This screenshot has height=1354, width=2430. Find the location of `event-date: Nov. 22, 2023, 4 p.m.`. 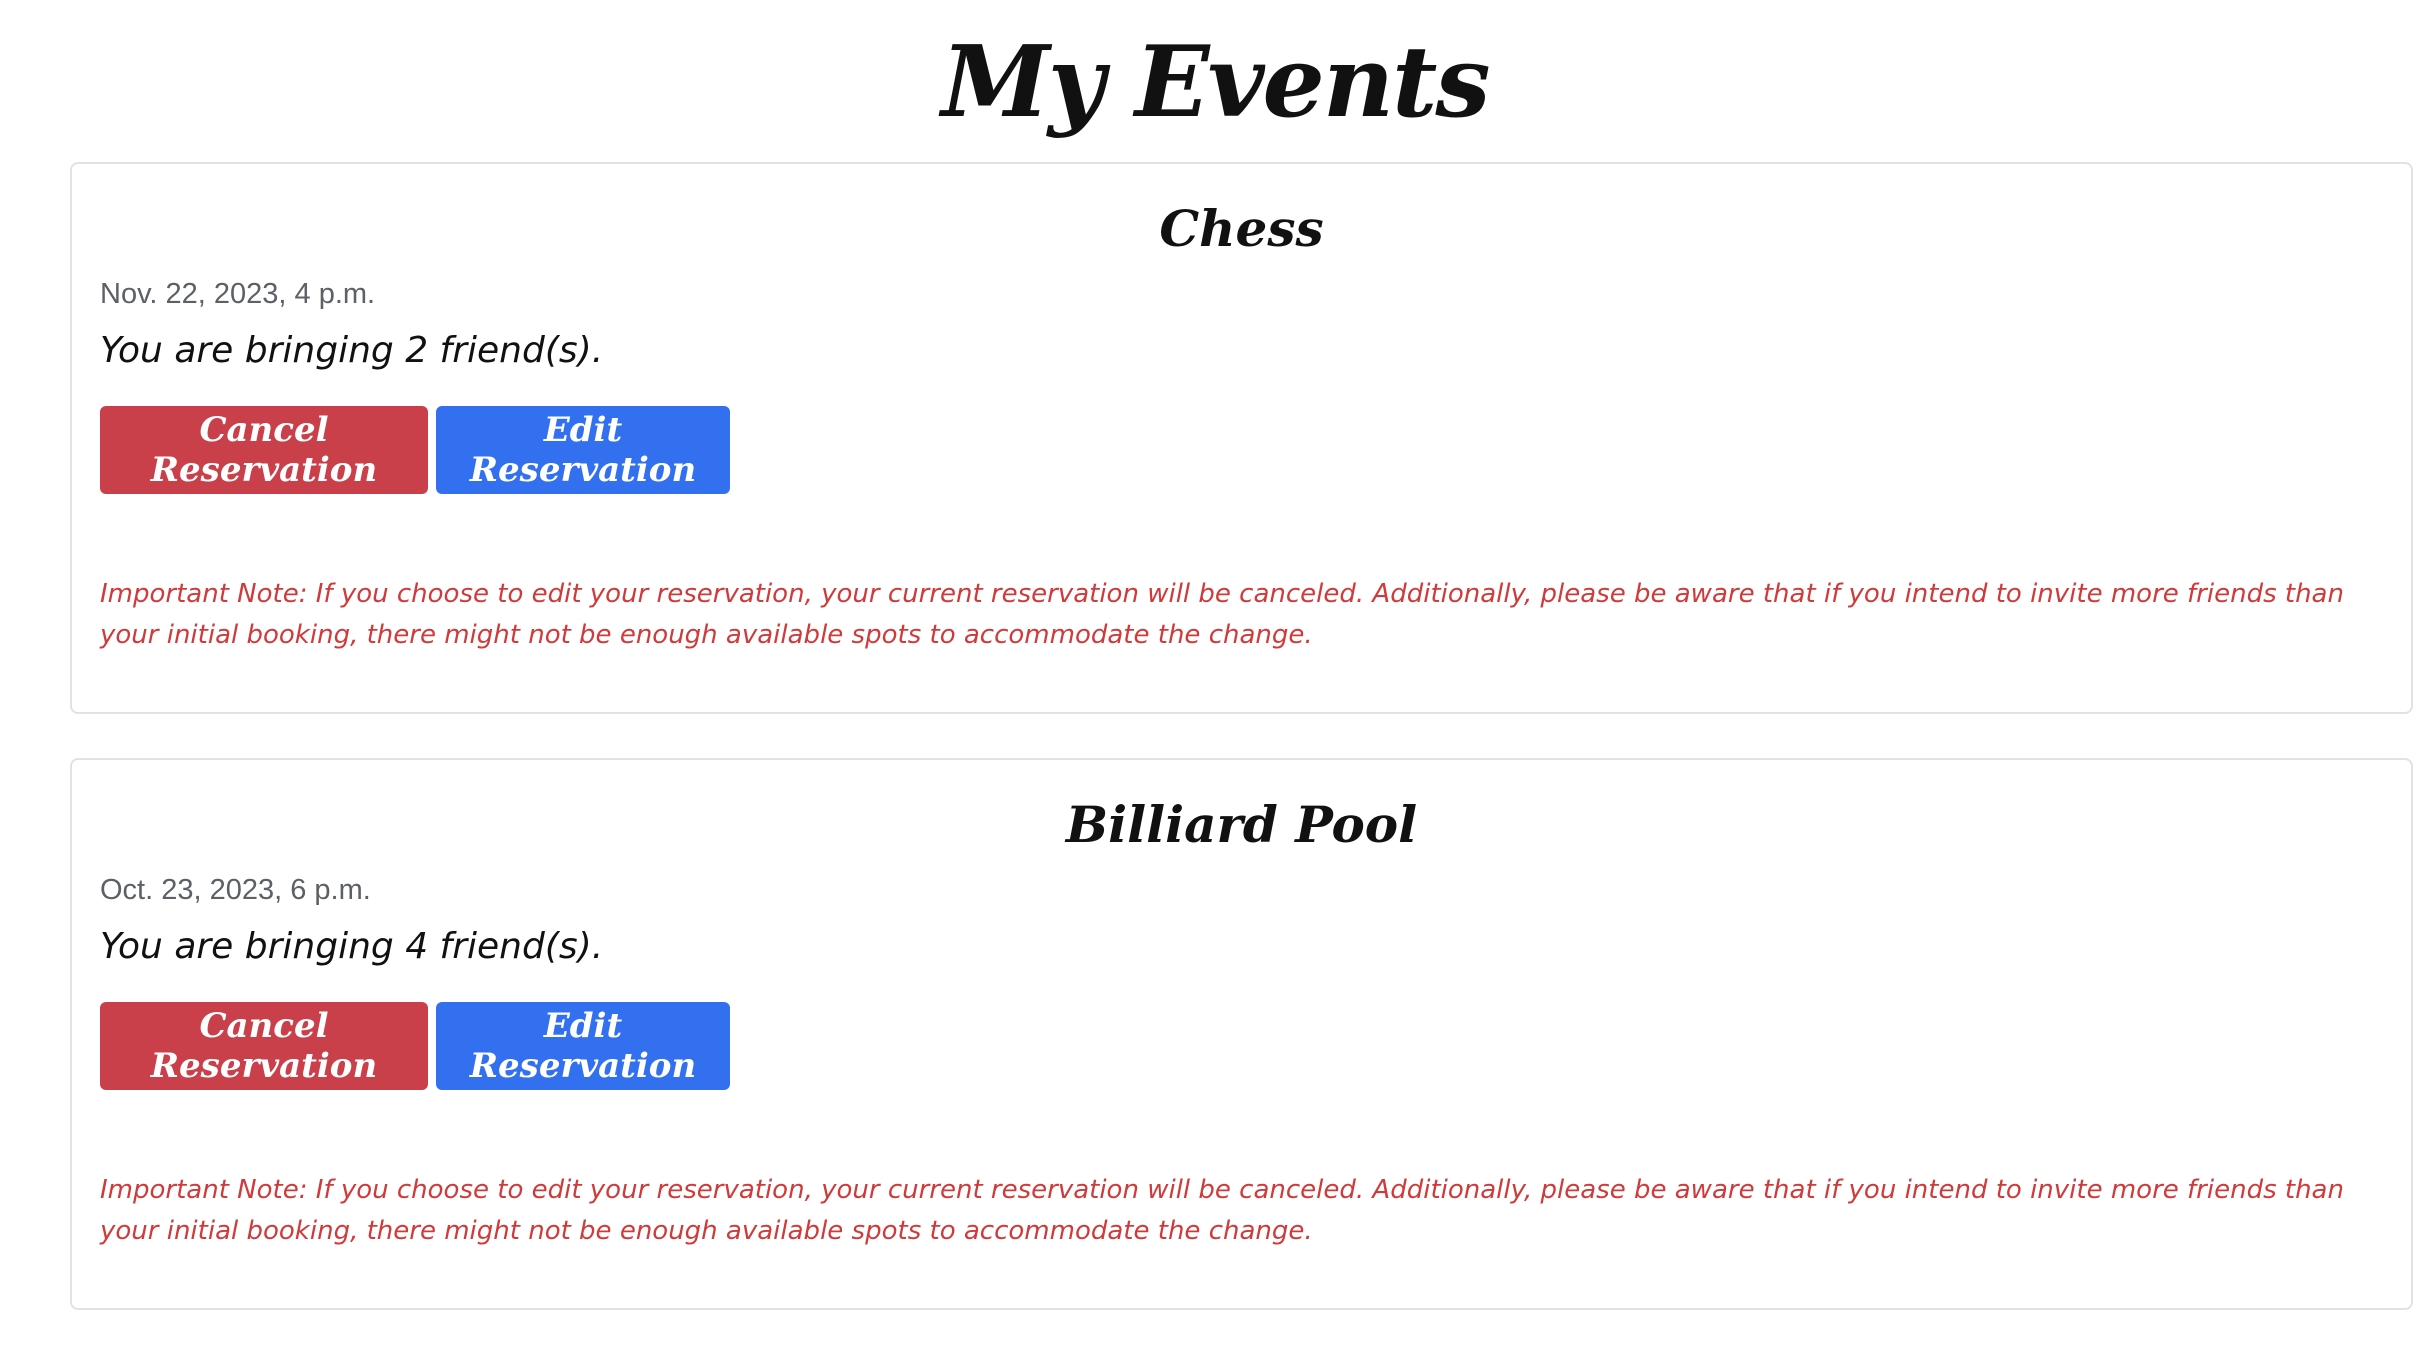

event-date: Nov. 22, 2023, 4 p.m. is located at coordinates (238, 294).